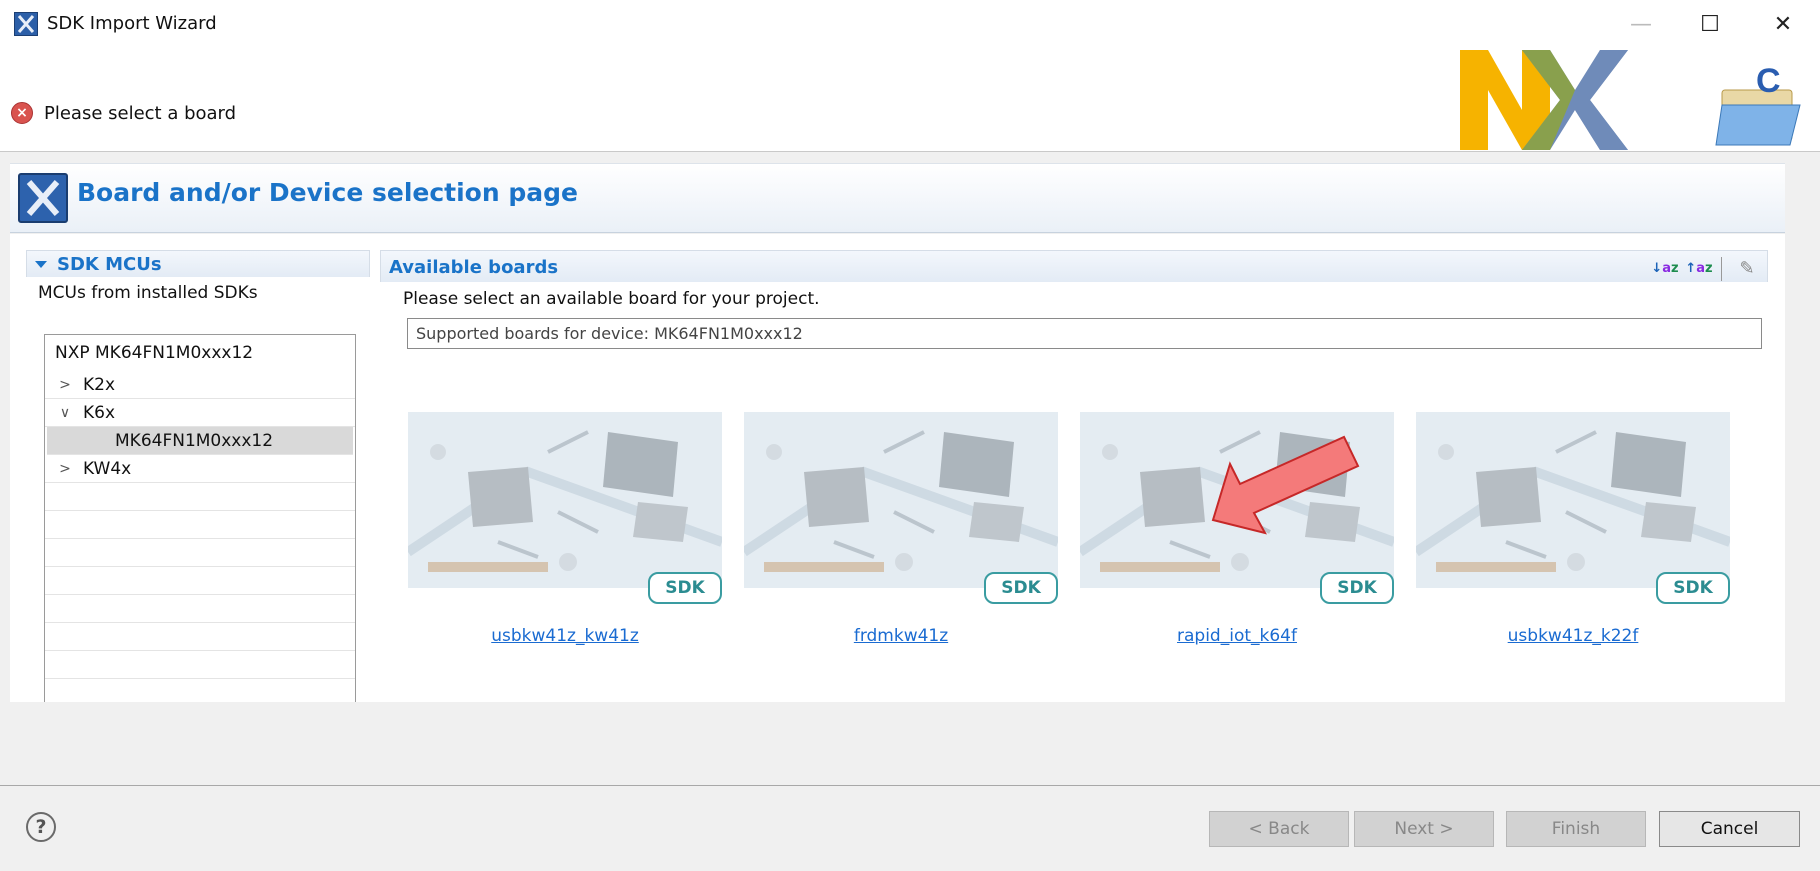 This screenshot has height=871, width=1820. What do you see at coordinates (65, 413) in the screenshot?
I see `chevron-down-icon: ∨` at bounding box center [65, 413].